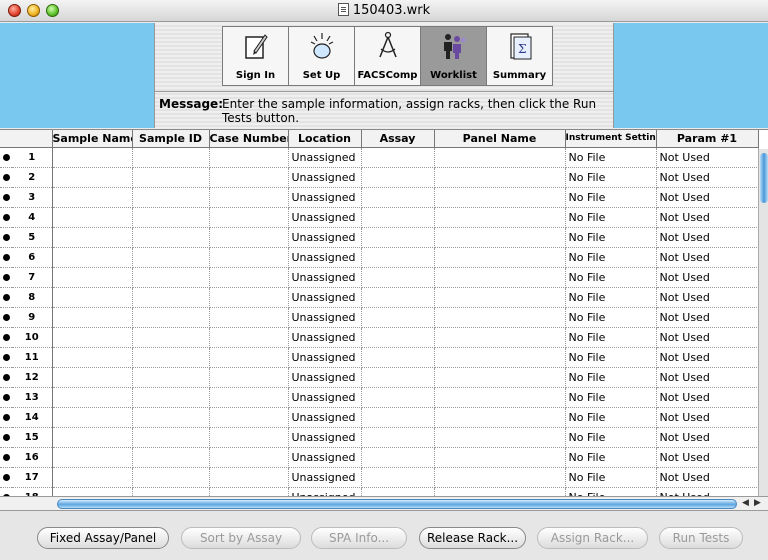  What do you see at coordinates (519, 56) in the screenshot?
I see `tool-summary: Σ Summary` at bounding box center [519, 56].